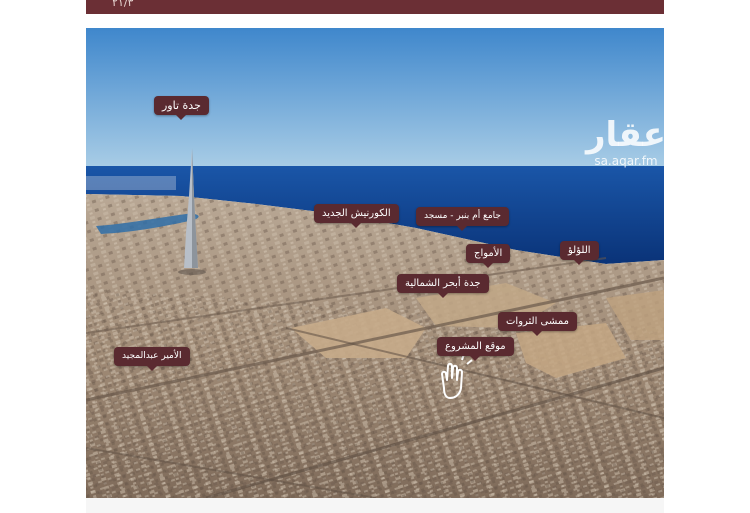 This screenshot has height=513, width=750. I want to click on label-al-amwaj: الأمواج, so click(488, 256).